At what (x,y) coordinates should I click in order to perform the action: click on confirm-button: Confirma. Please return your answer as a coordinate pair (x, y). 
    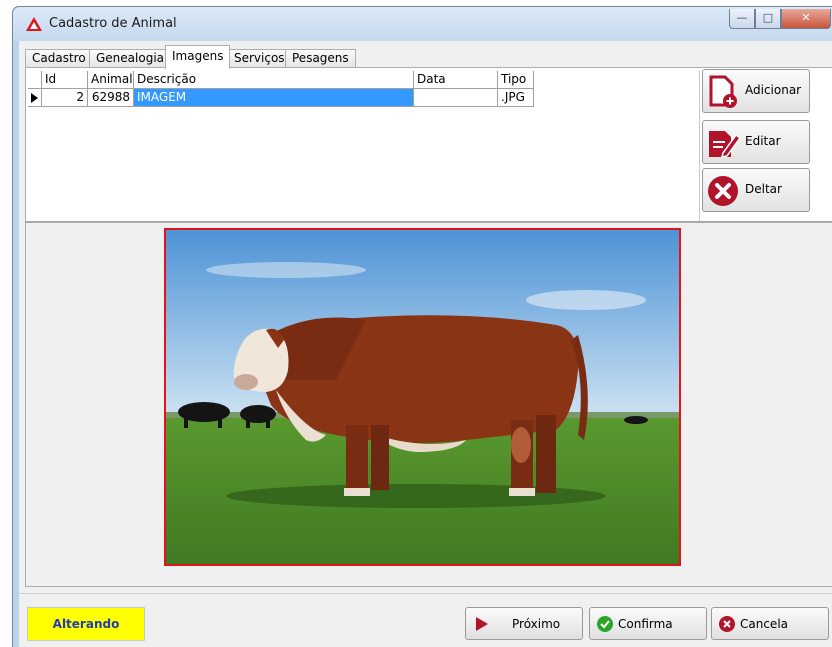
    Looking at the image, I should click on (648, 623).